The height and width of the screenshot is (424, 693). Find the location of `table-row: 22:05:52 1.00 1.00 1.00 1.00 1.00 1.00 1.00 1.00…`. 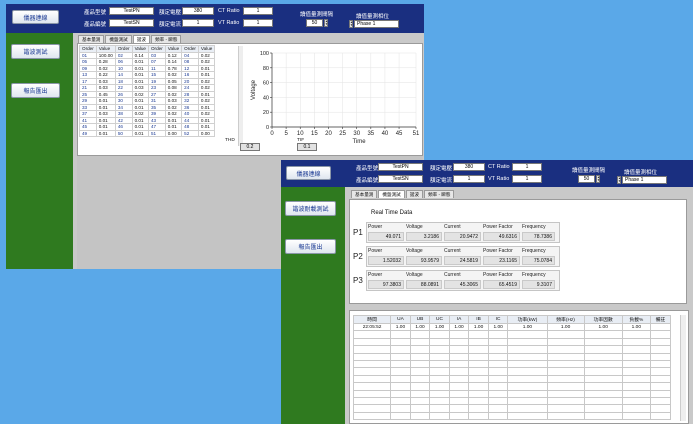

table-row: 22:05:52 1.00 1.00 1.00 1.00 1.00 1.00 1.00 1.00… is located at coordinates (512, 327).